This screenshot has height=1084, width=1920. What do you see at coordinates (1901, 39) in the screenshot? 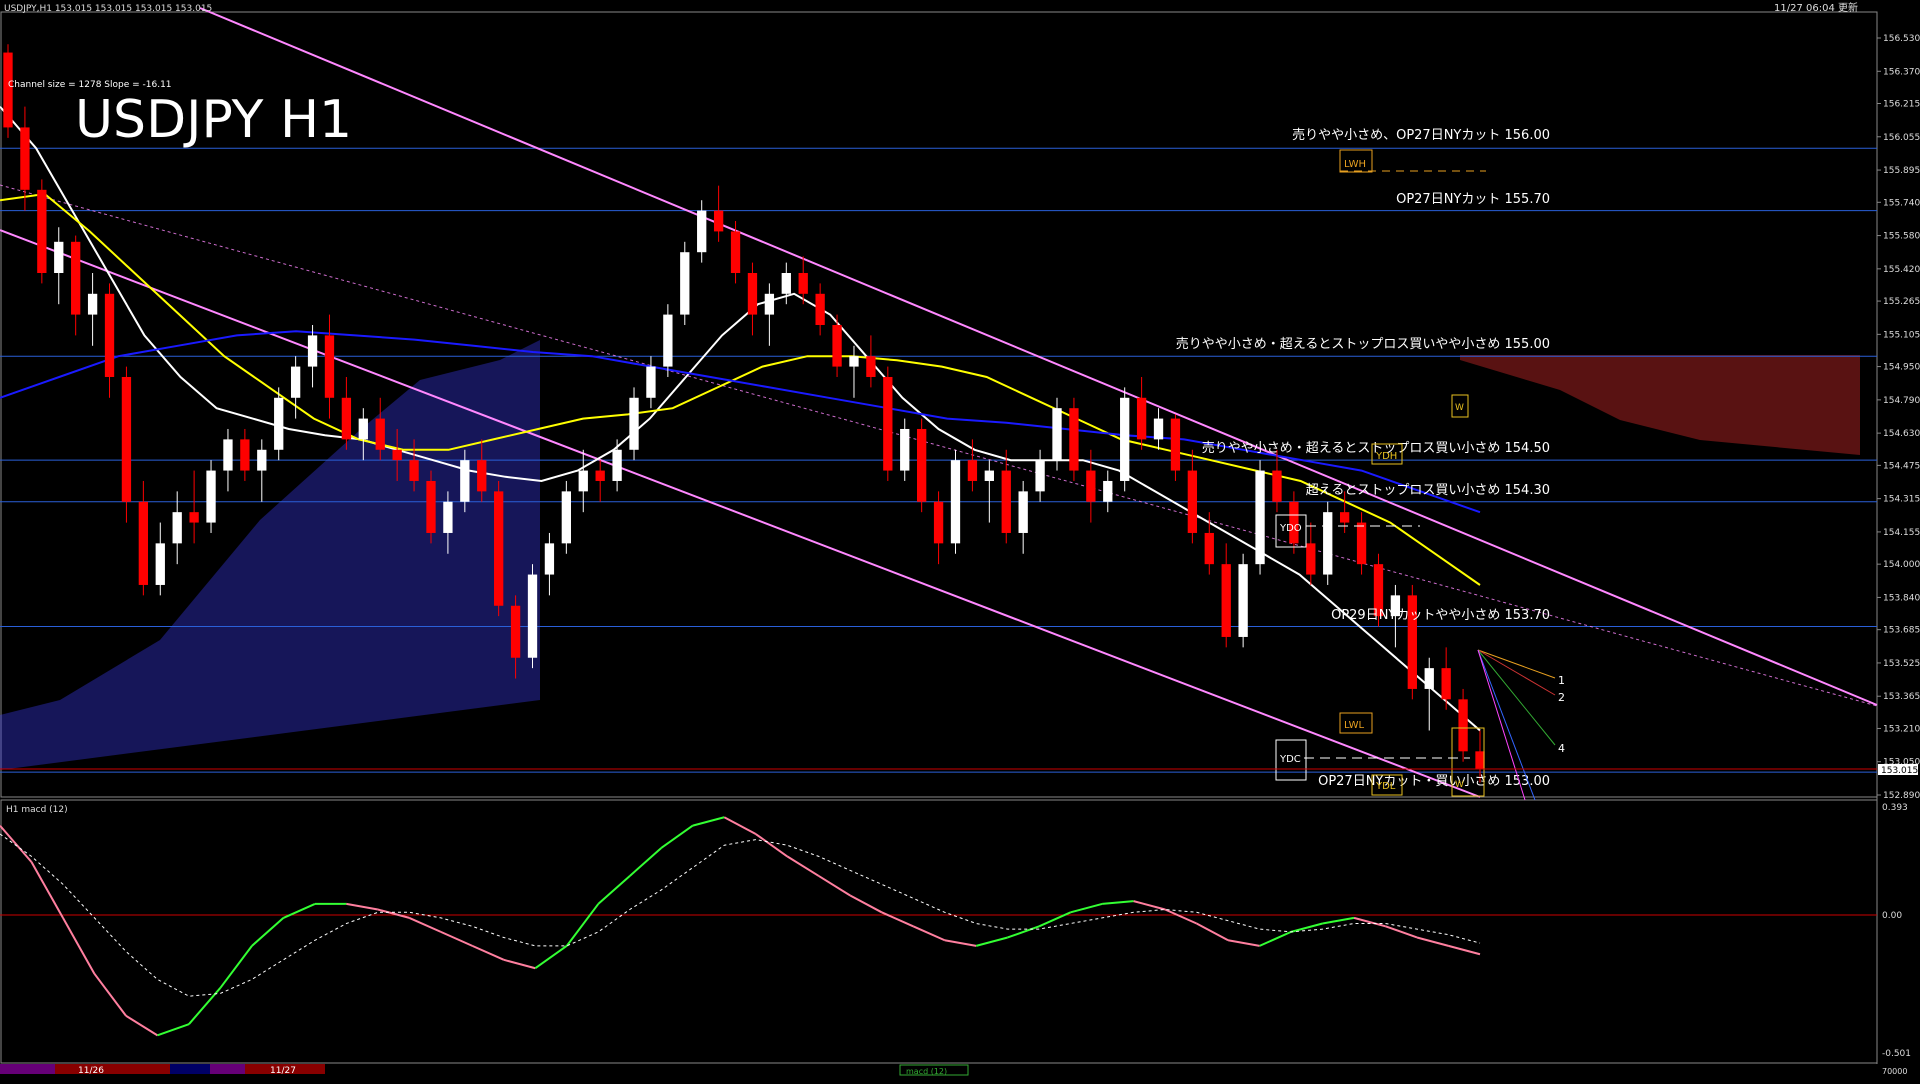
I see `price-tick-label: 156.530` at bounding box center [1901, 39].